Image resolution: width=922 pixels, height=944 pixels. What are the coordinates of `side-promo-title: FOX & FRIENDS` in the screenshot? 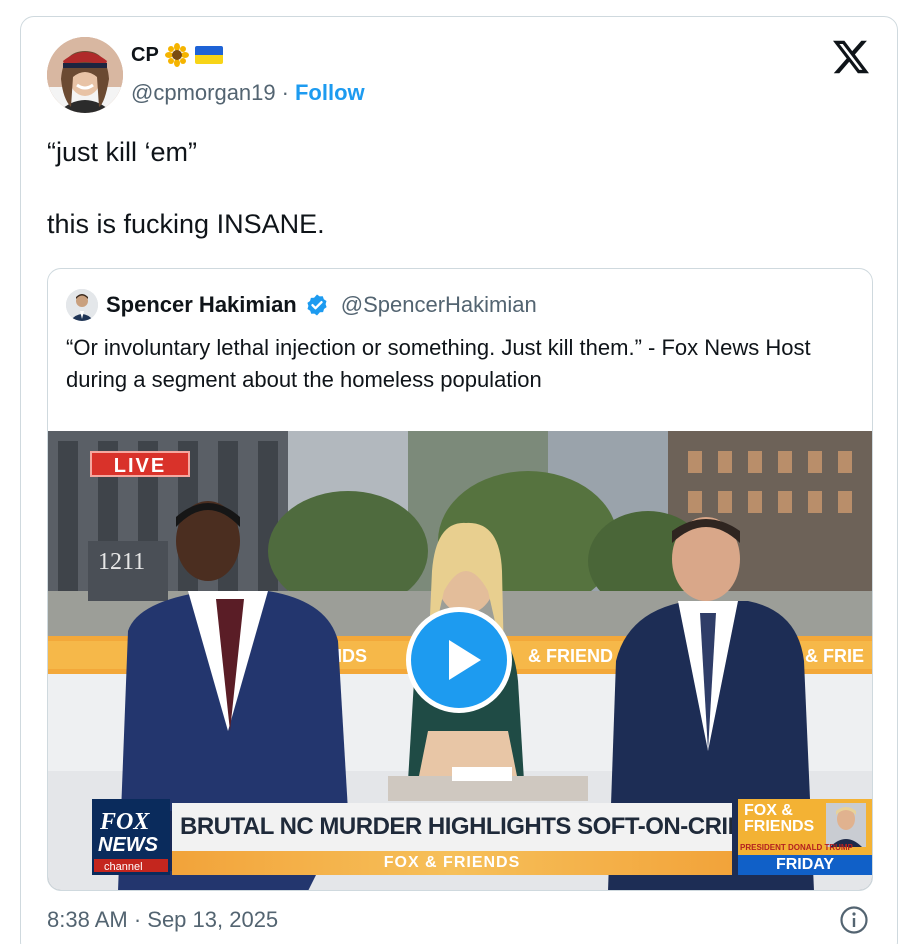 It's located at (779, 818).